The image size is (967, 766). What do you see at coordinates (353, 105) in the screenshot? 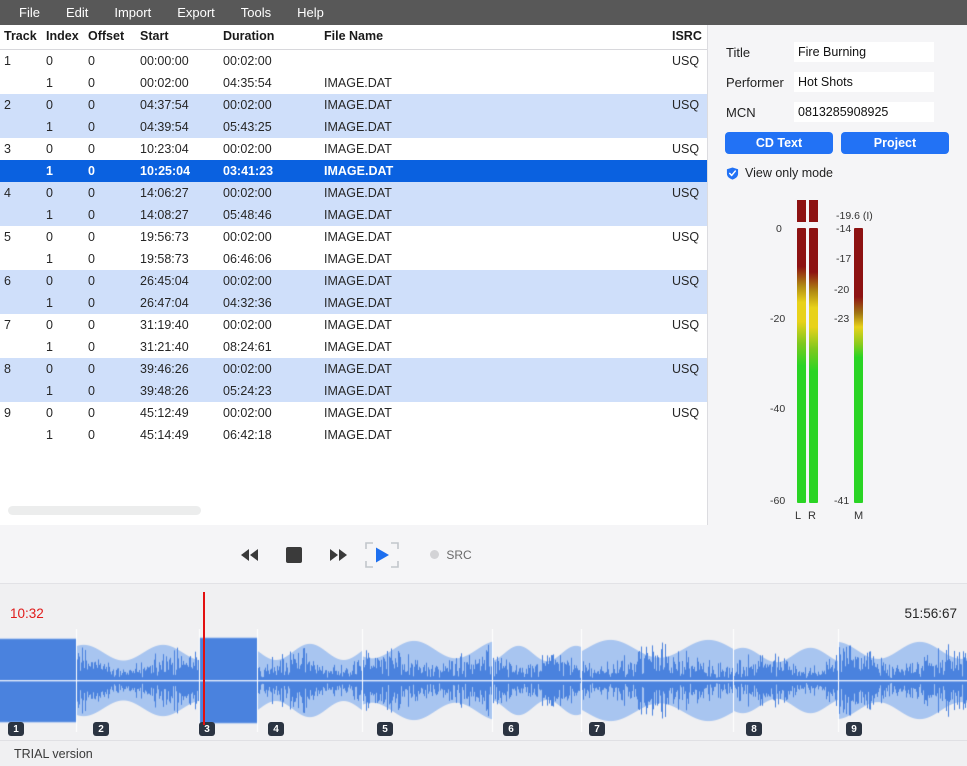
I see `table-row: 2 0 0 04:37:54 00:02:00 IMAGE.DAT USQ` at bounding box center [353, 105].